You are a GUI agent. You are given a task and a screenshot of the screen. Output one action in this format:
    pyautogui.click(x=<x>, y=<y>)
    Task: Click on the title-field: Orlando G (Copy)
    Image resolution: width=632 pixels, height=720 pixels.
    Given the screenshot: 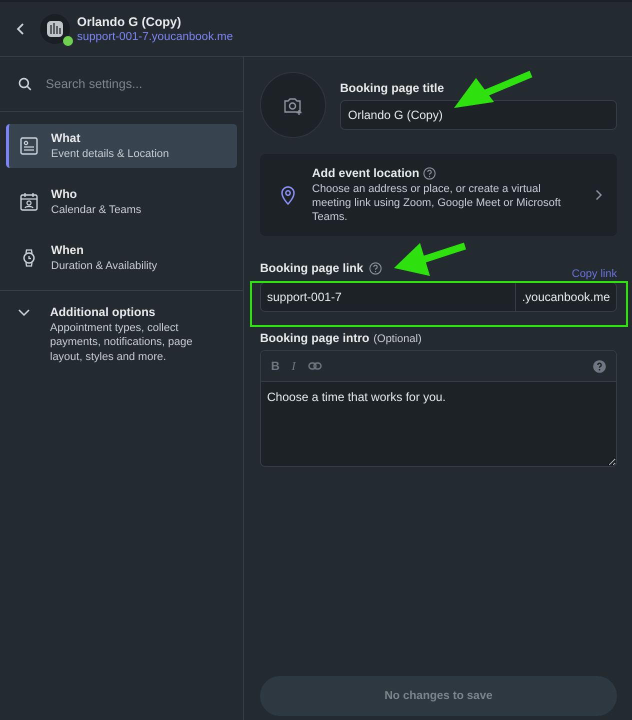 What is the action you would take?
    pyautogui.click(x=478, y=115)
    